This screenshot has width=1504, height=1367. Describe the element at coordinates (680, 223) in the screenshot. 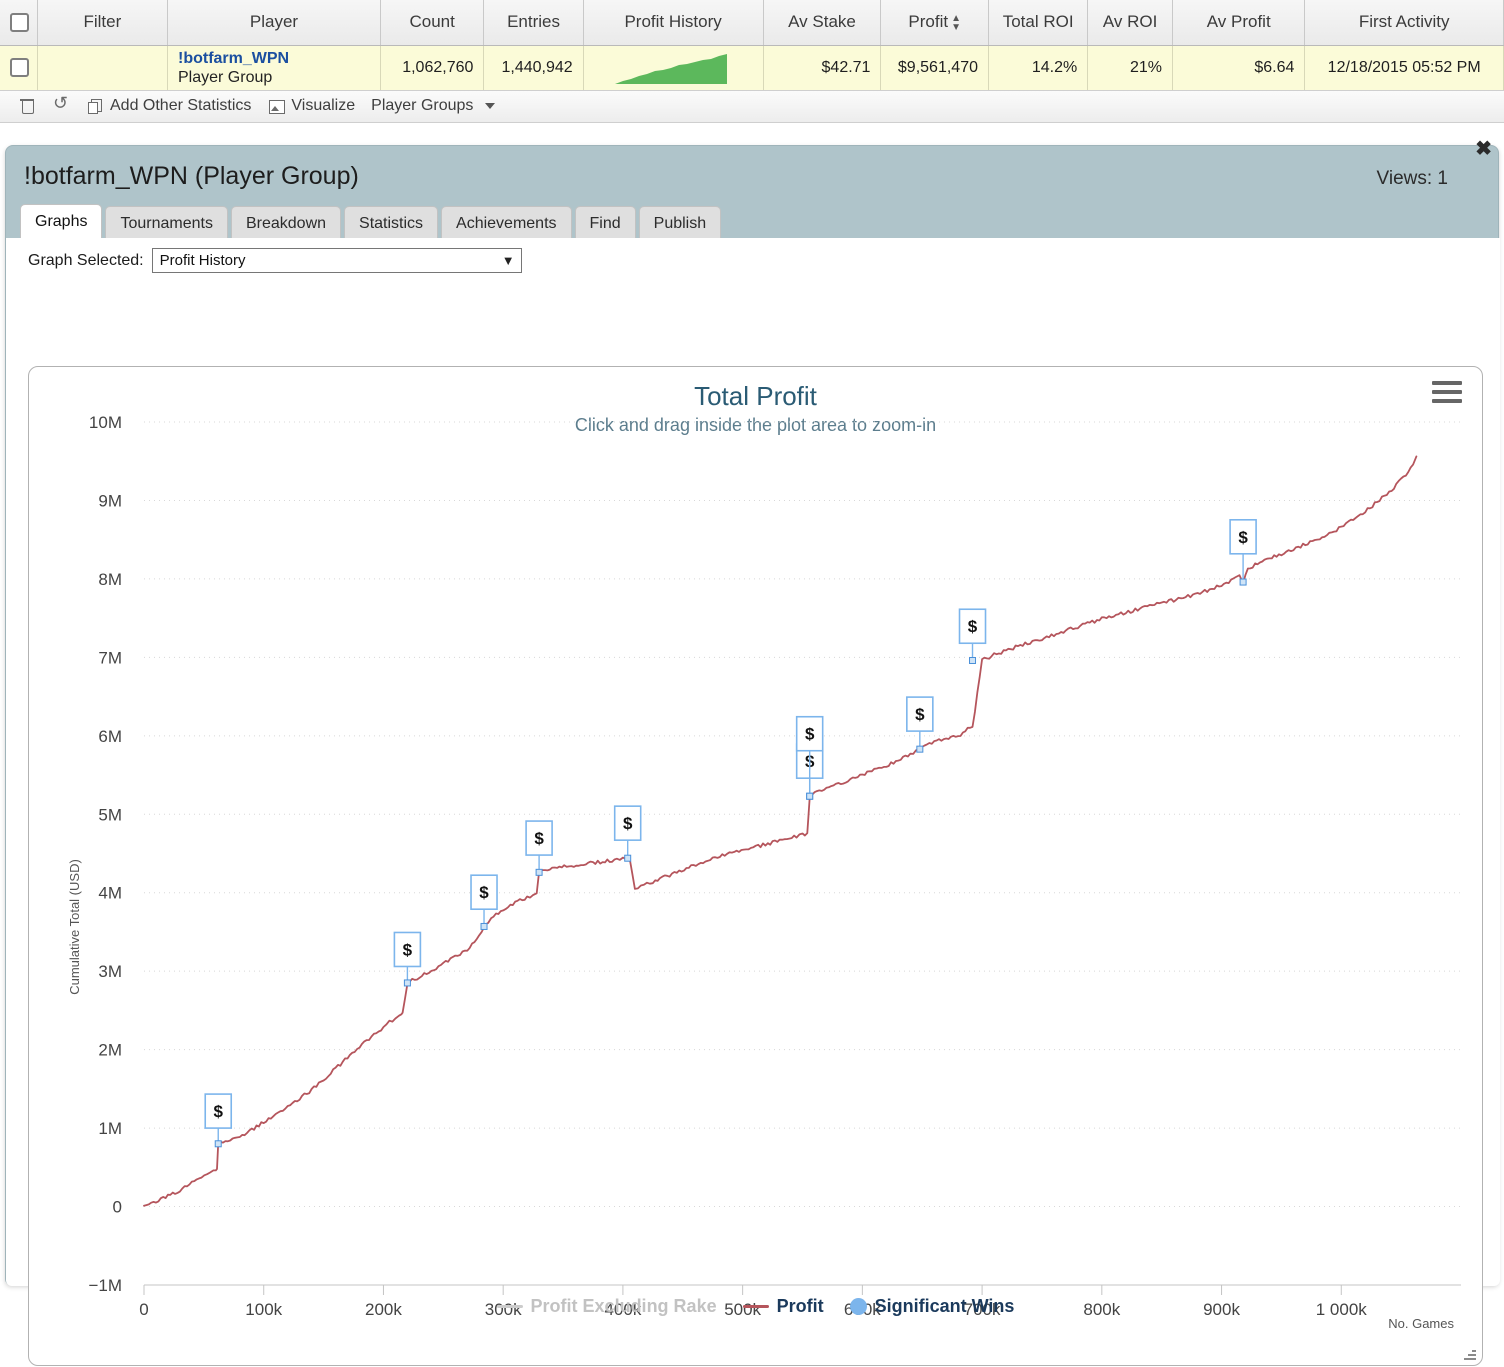

I see `tab-publish: Publish` at that location.